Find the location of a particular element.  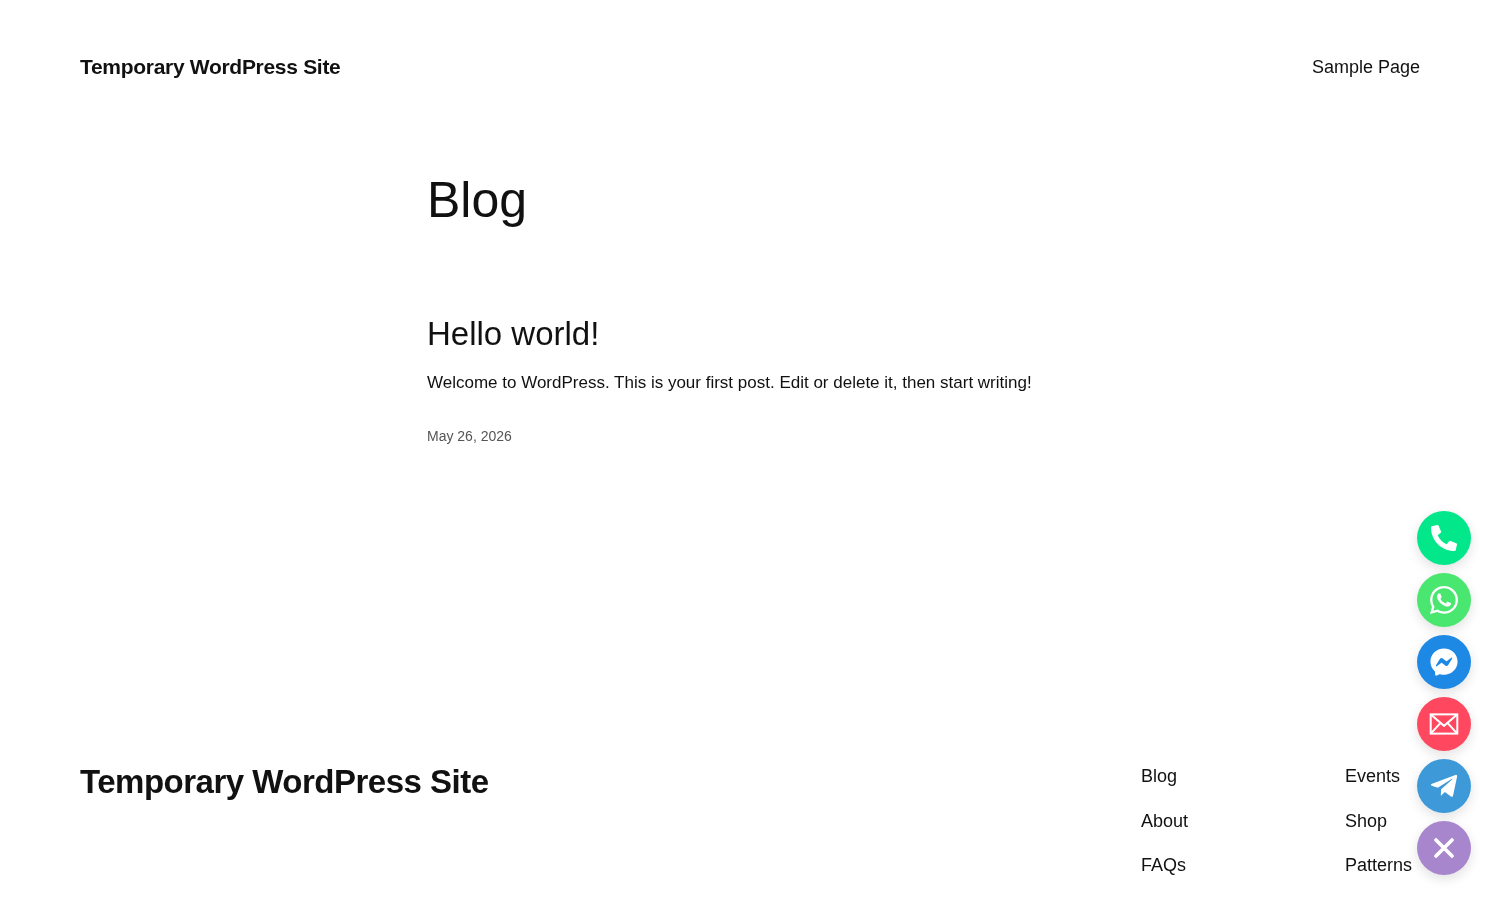

footer-link: Events is located at coordinates (1372, 776).